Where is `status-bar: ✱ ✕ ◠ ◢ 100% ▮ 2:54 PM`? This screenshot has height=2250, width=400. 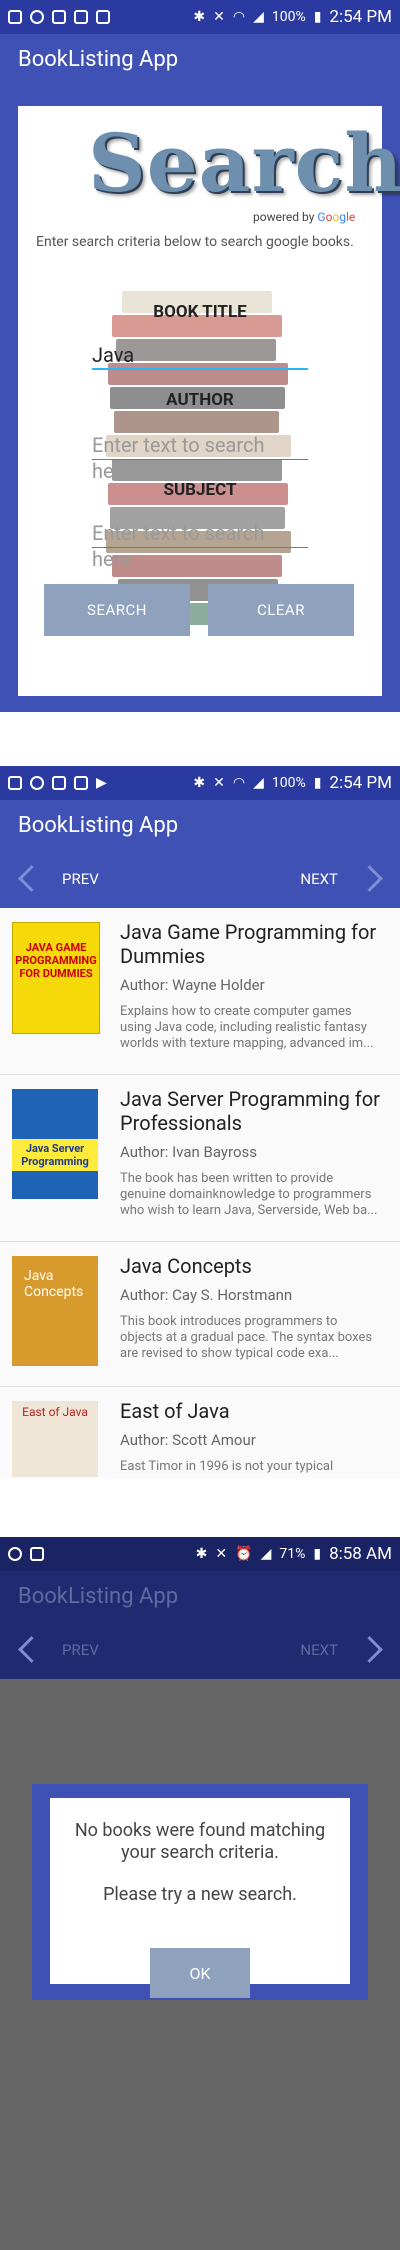
status-bar: ✱ ✕ ◠ ◢ 100% ▮ 2:54 PM is located at coordinates (200, 17).